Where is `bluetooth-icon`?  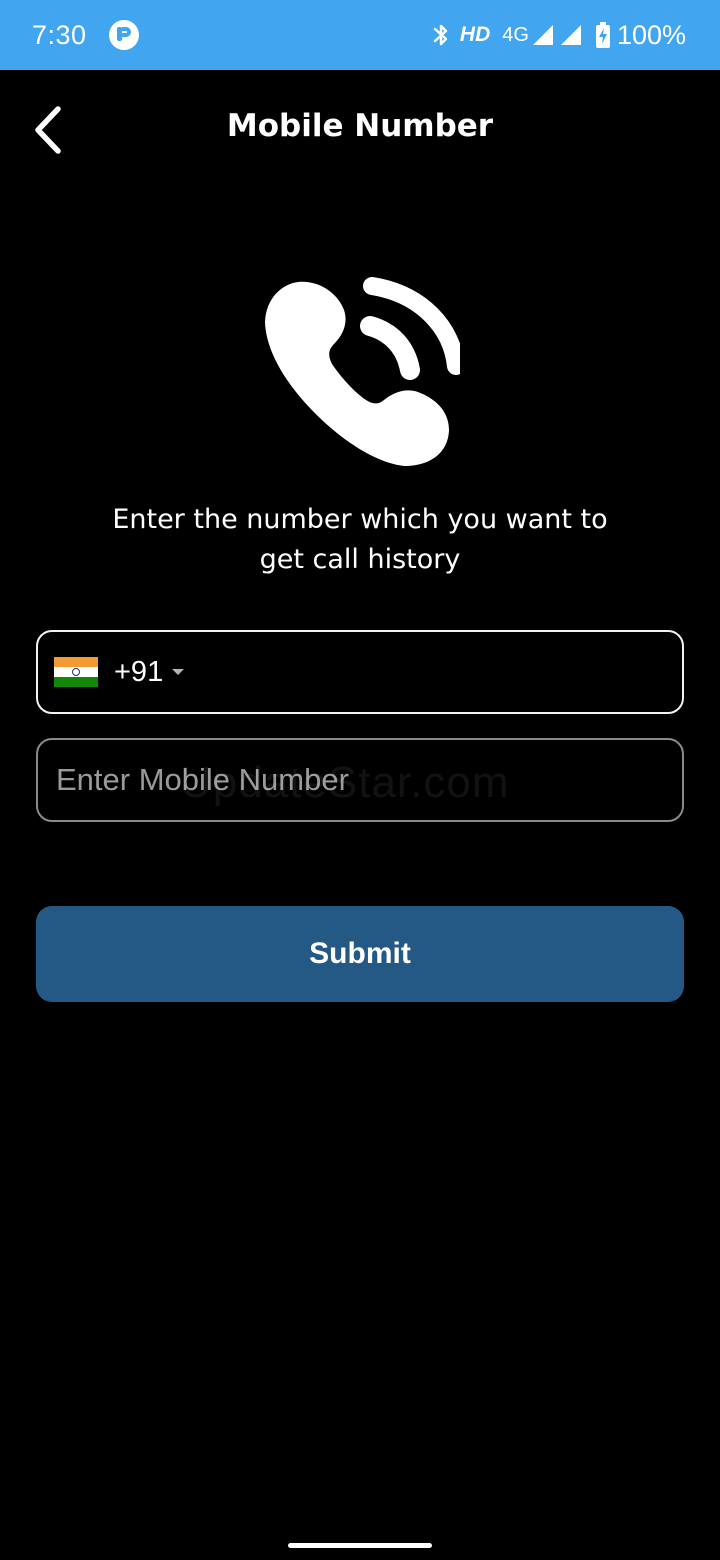 bluetooth-icon is located at coordinates (441, 35).